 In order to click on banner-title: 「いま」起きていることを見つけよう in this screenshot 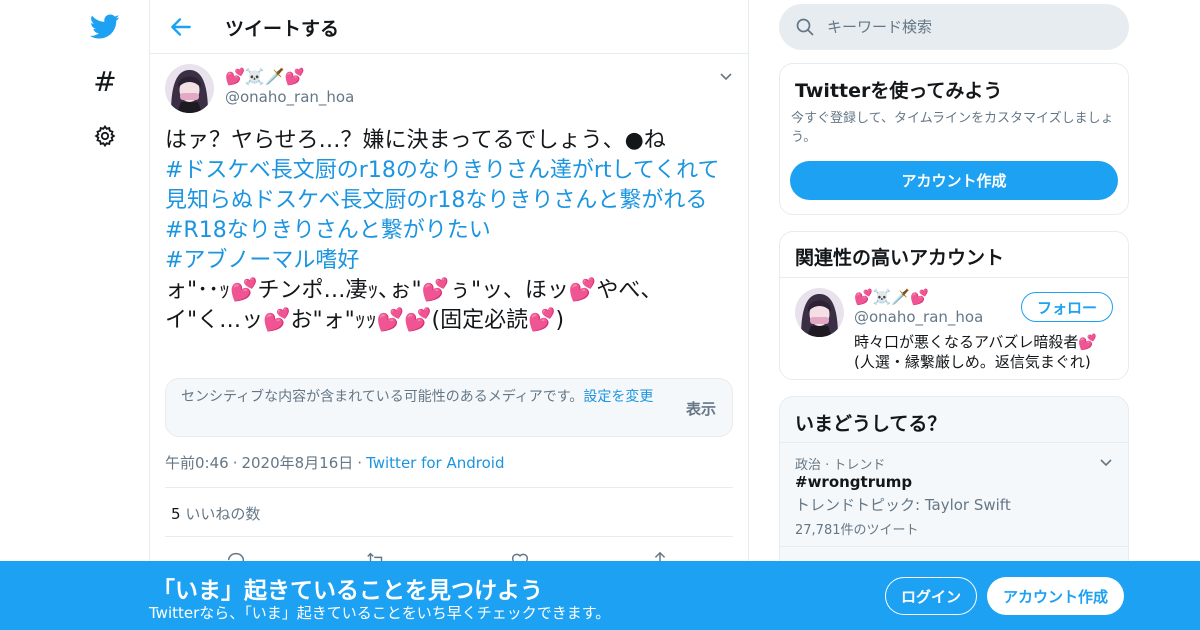, I will do `click(347, 591)`.